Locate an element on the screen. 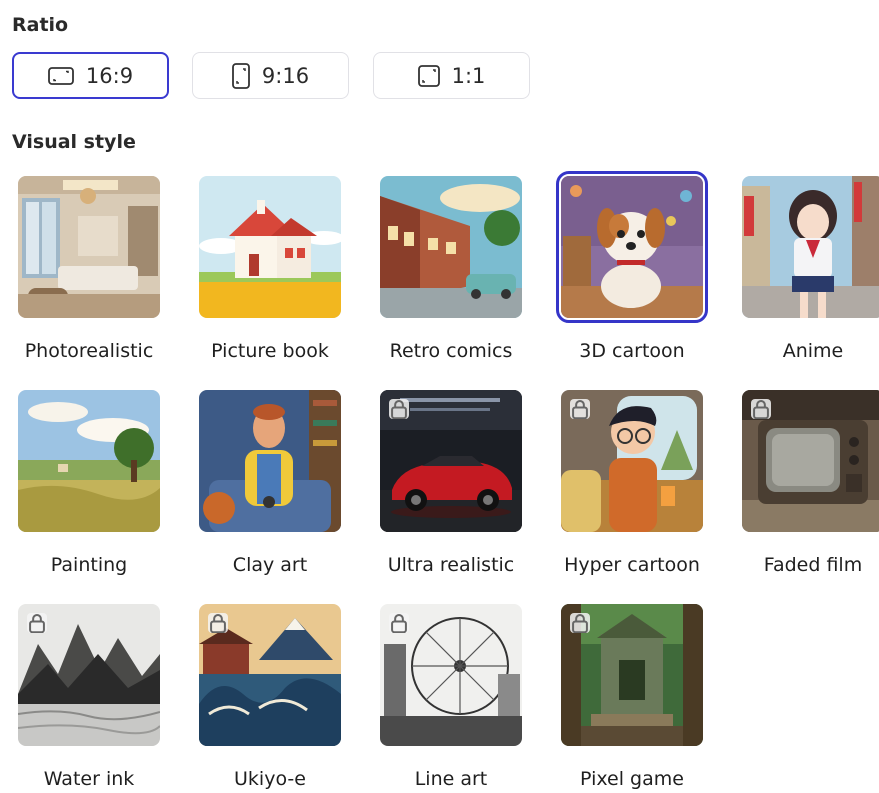 This screenshot has height=793, width=879. style-label-picture-book: Picture book is located at coordinates (270, 351).